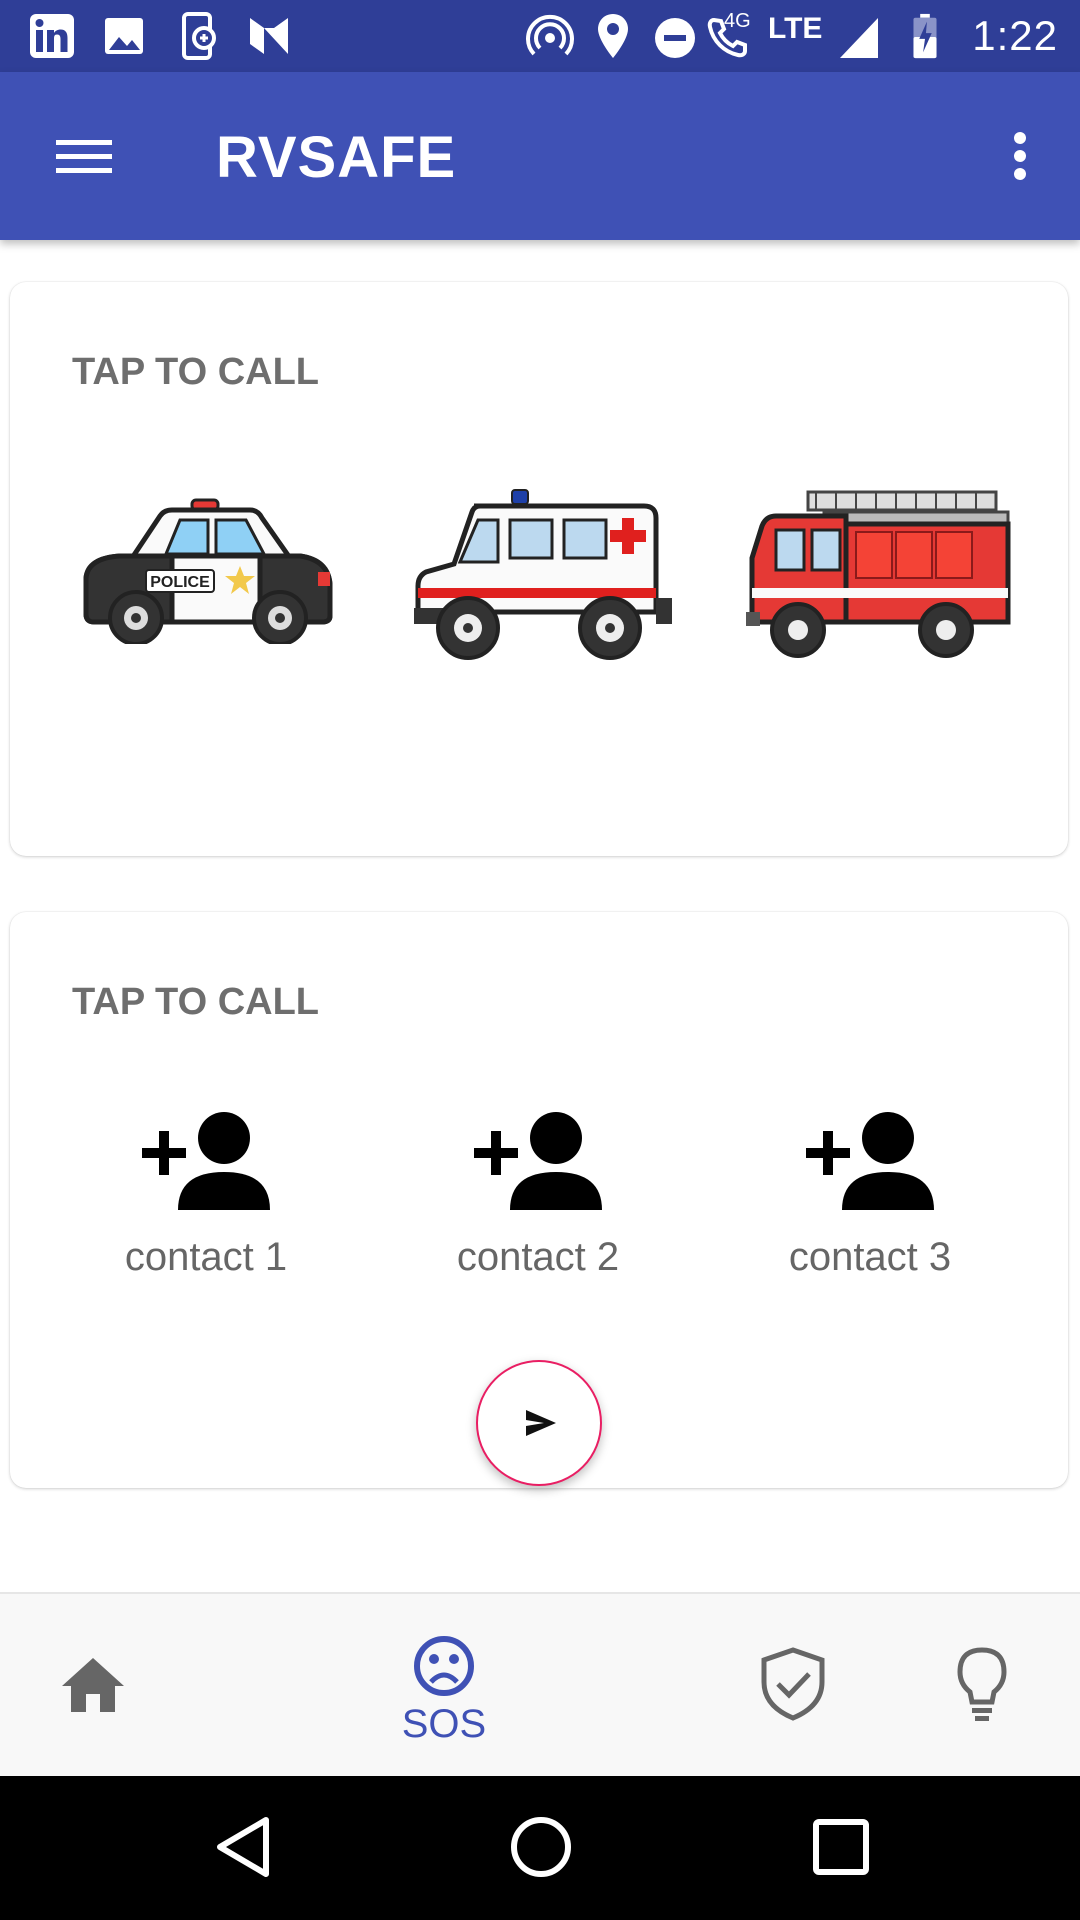 The width and height of the screenshot is (1080, 1920). What do you see at coordinates (269, 36) in the screenshot?
I see `n-icon` at bounding box center [269, 36].